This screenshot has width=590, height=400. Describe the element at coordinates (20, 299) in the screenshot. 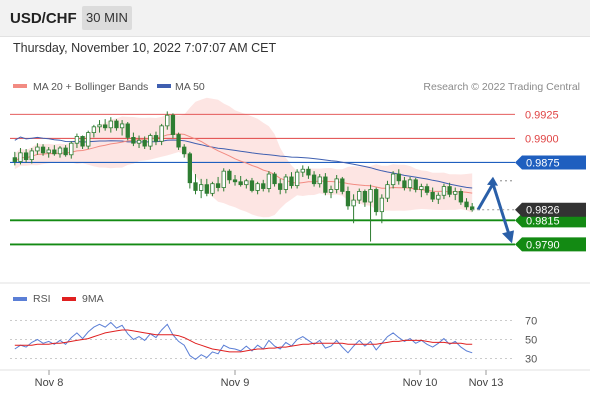

I see `rsi-legend-swatch` at that location.